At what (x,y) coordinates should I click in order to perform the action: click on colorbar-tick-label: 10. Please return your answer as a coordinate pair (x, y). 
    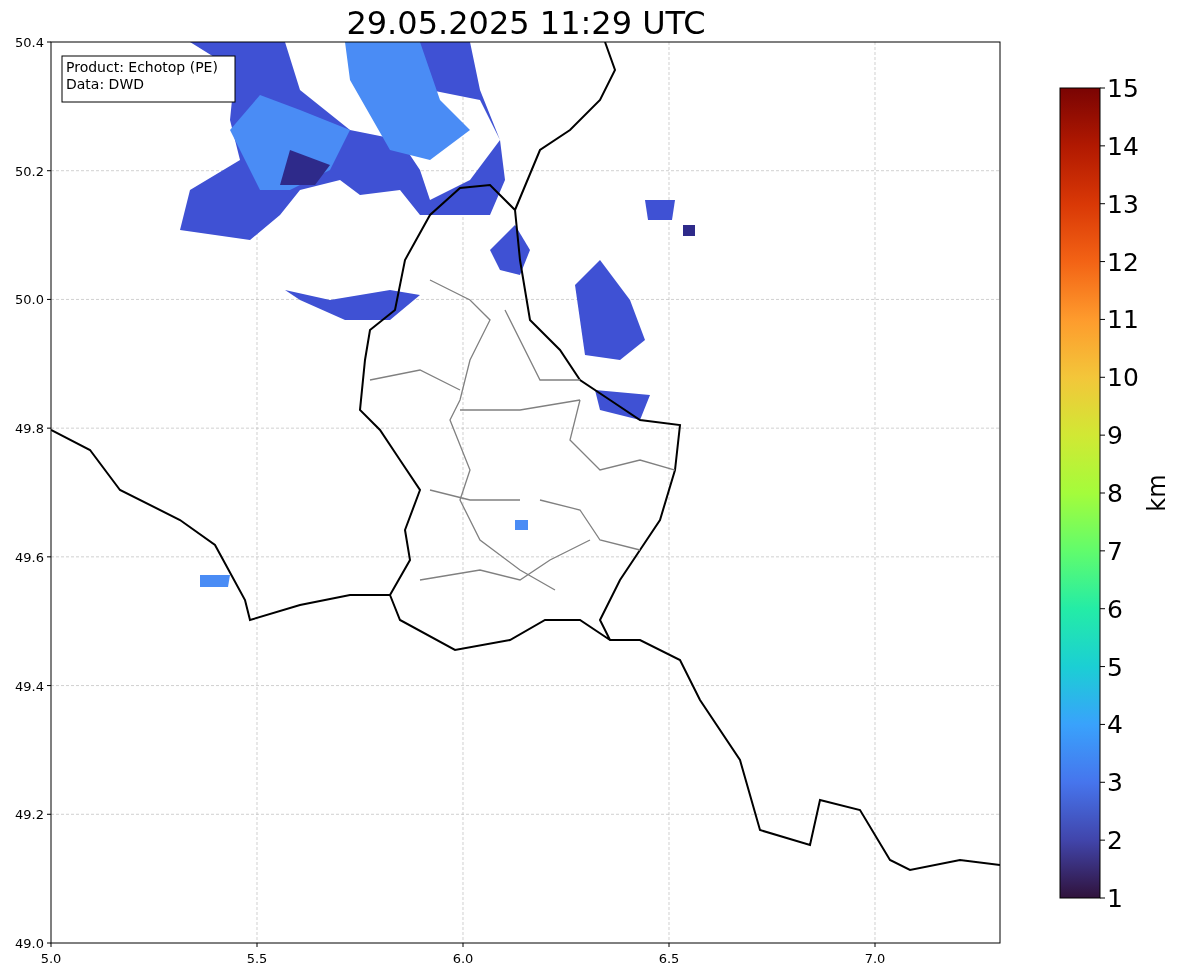
    Looking at the image, I should click on (1123, 378).